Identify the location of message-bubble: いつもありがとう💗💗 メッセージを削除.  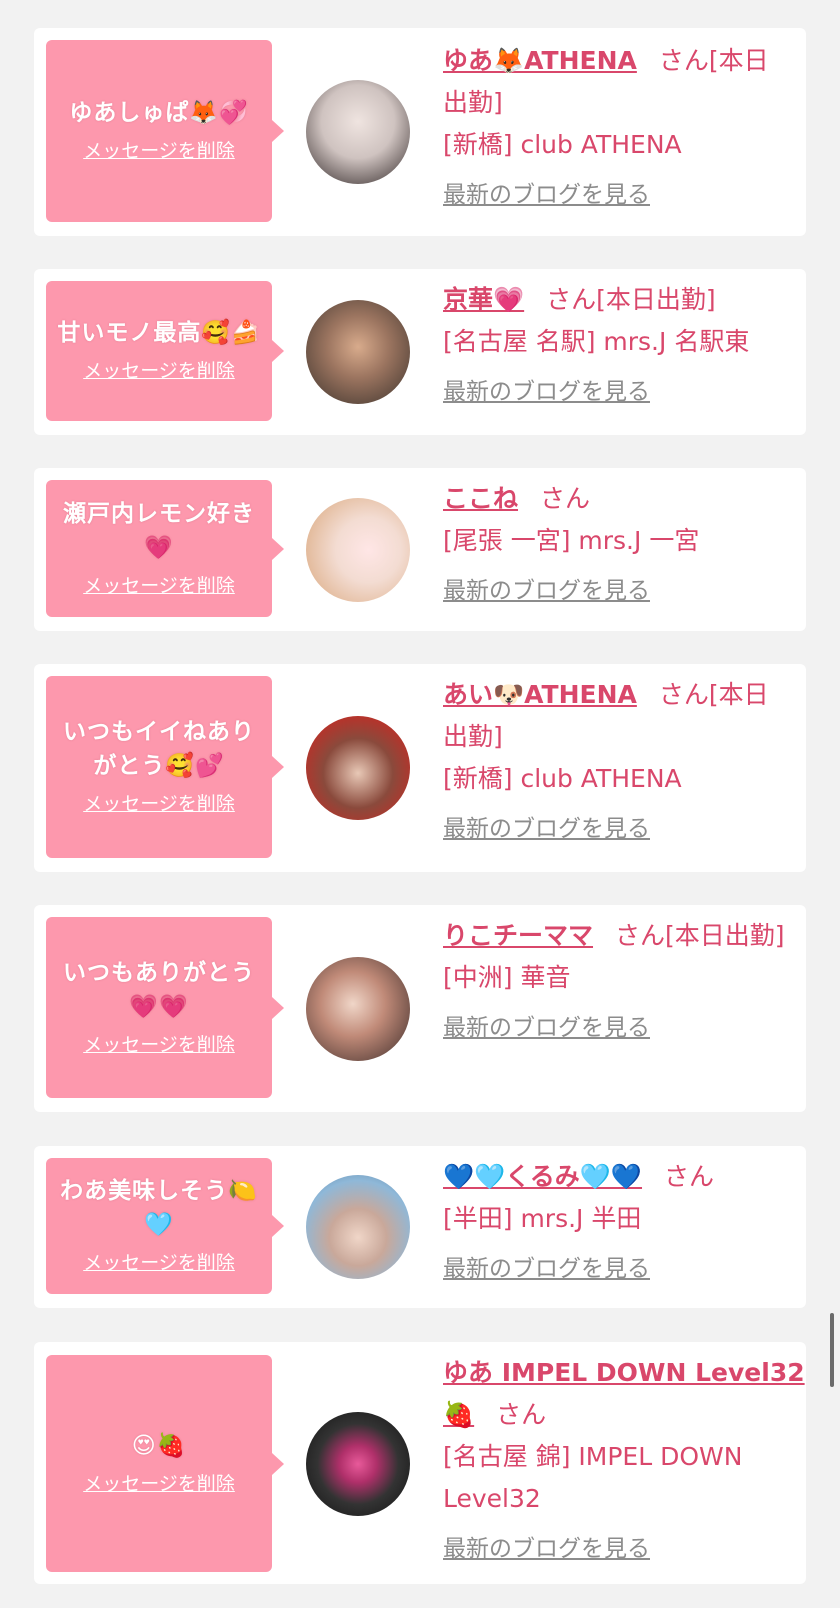
(165, 1007).